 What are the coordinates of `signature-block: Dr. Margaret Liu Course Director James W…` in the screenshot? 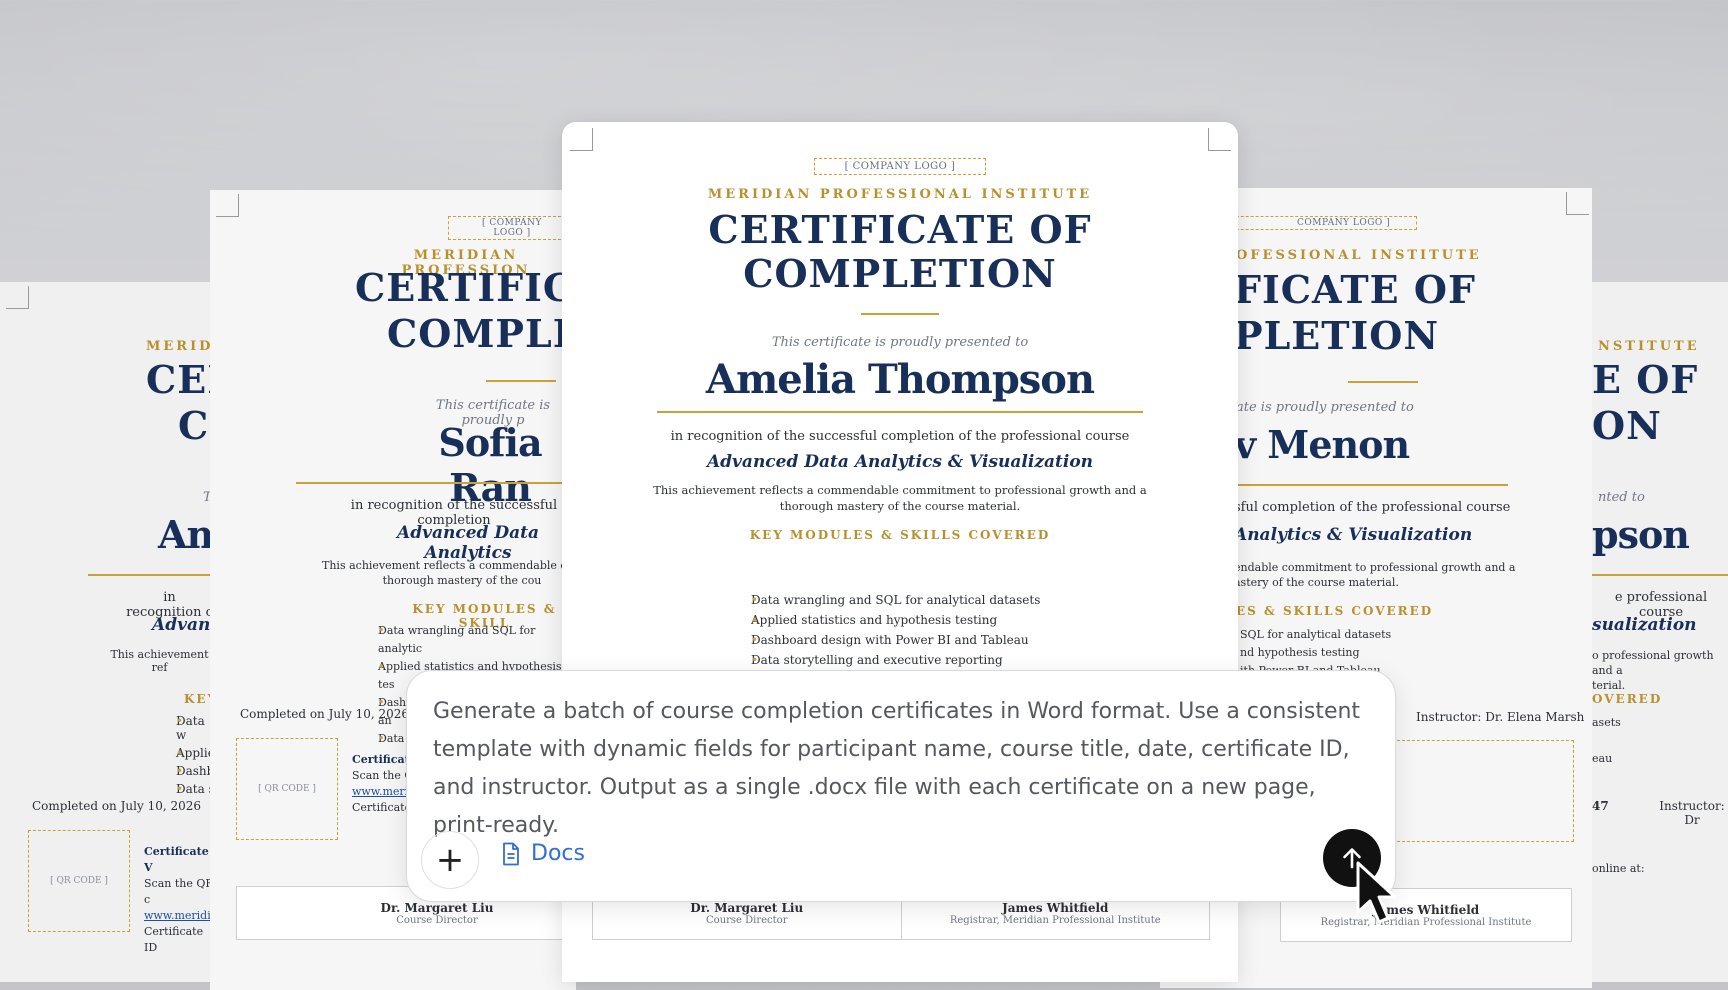 It's located at (901, 918).